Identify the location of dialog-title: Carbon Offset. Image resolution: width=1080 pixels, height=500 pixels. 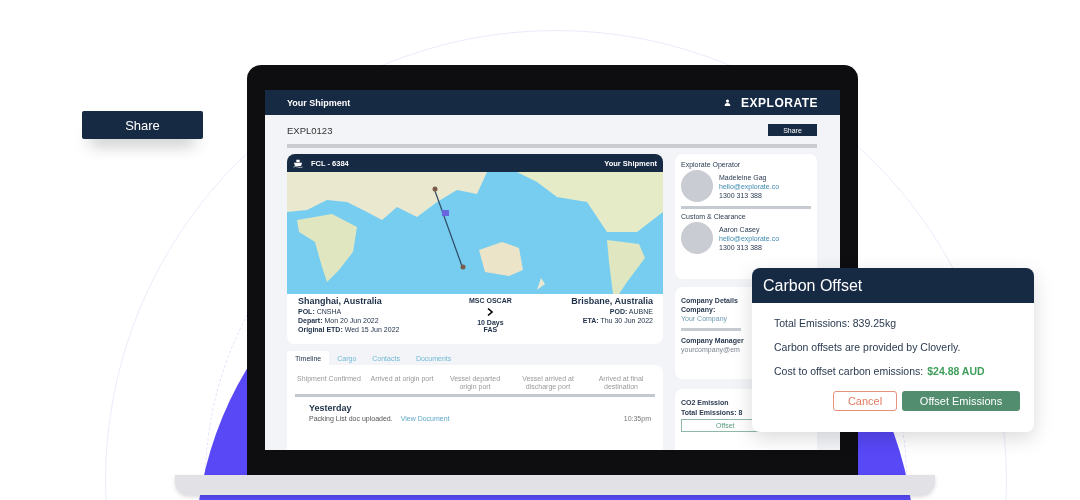
(813, 285).